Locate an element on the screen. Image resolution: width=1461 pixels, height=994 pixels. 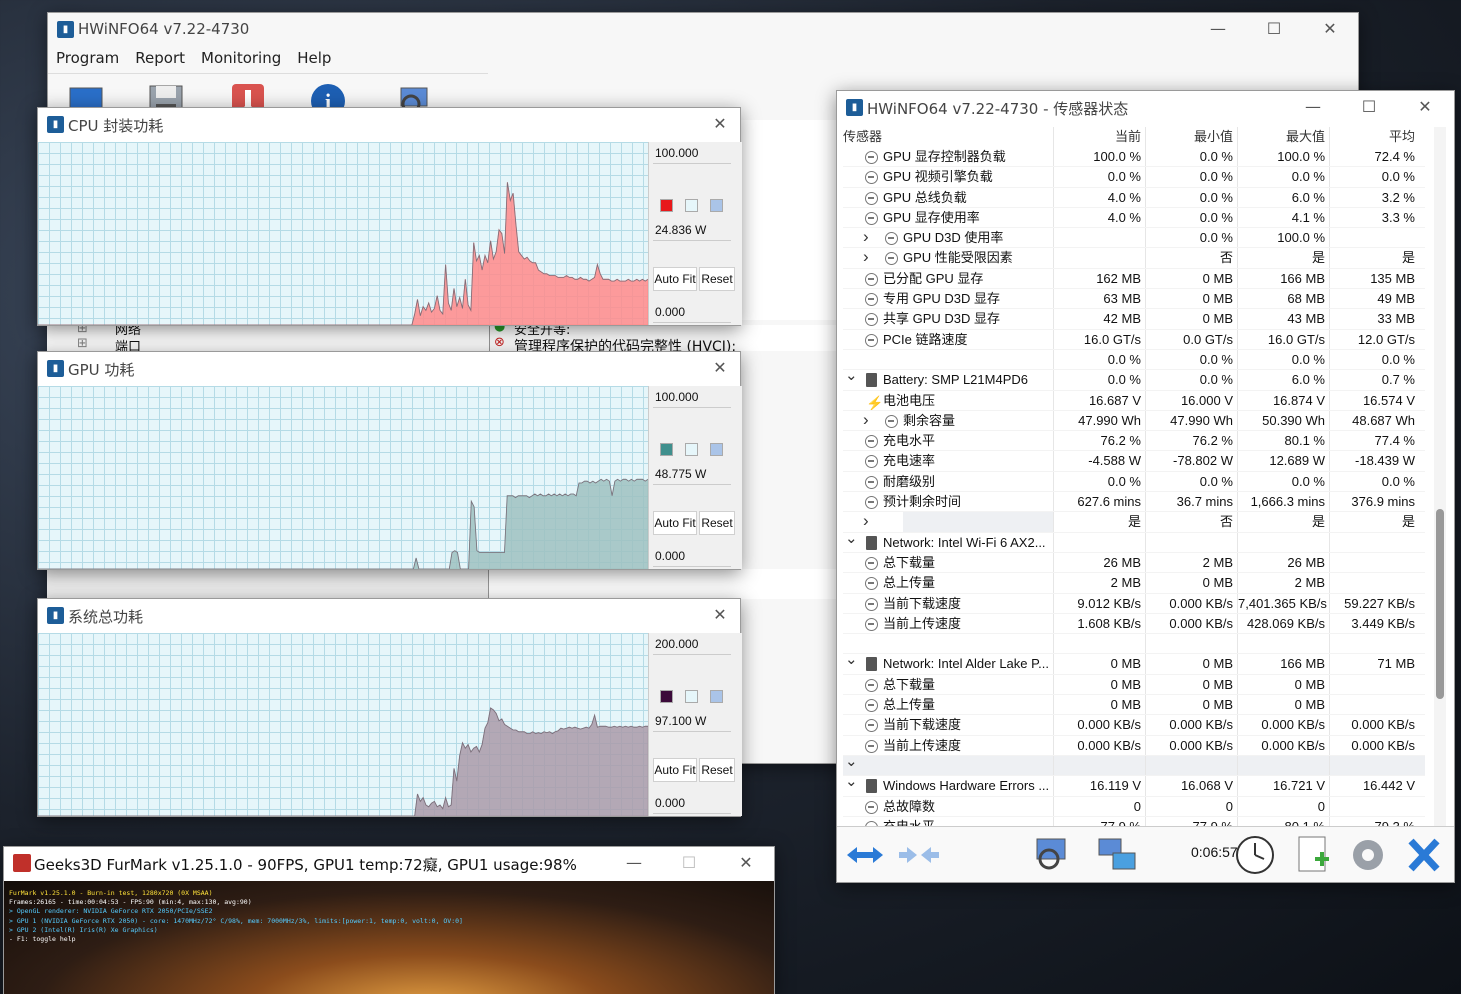
log-file-icon is located at coordinates (1313, 855).